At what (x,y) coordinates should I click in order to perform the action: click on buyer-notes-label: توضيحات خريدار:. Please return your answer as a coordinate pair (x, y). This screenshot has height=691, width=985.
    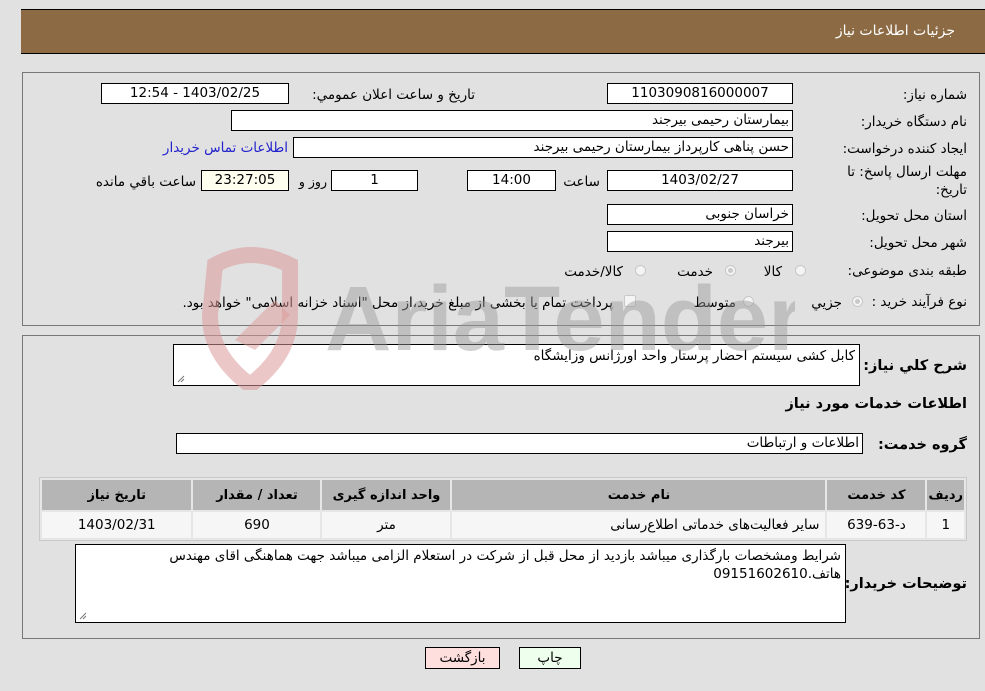
    Looking at the image, I should click on (905, 584).